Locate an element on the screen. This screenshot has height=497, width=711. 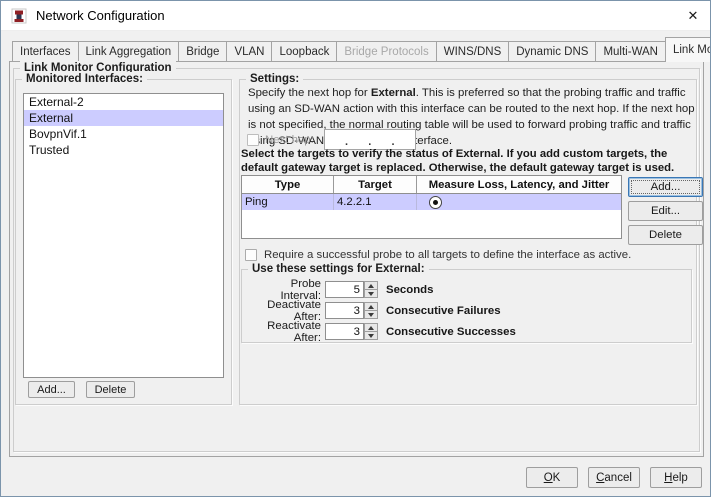
probe-interval-stepper is located at coordinates (371, 289).